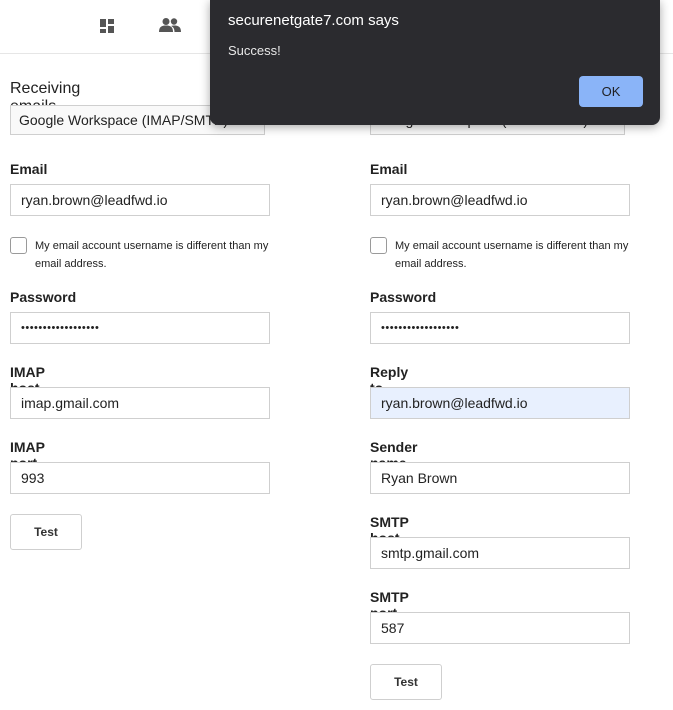 The height and width of the screenshot is (710, 673). Describe the element at coordinates (29, 169) in the screenshot. I see `email-label: Email` at that location.